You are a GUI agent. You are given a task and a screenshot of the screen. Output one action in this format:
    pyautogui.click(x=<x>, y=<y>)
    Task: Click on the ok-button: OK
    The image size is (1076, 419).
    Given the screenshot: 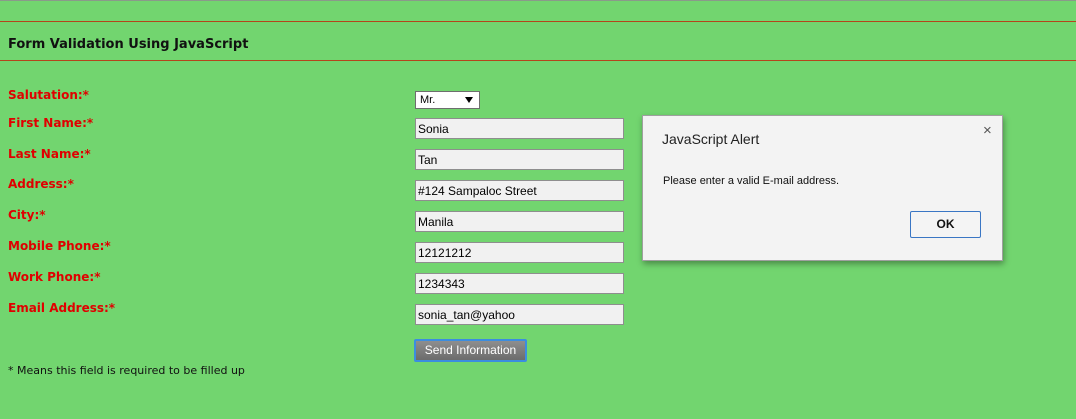 What is the action you would take?
    pyautogui.click(x=945, y=224)
    